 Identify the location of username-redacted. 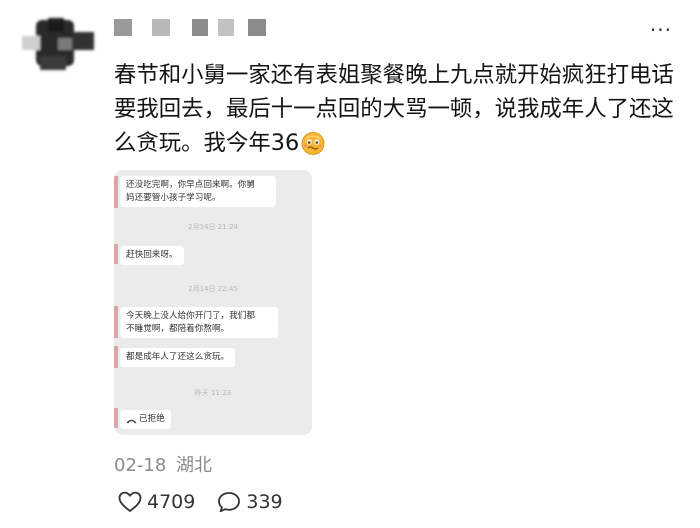
(194, 29).